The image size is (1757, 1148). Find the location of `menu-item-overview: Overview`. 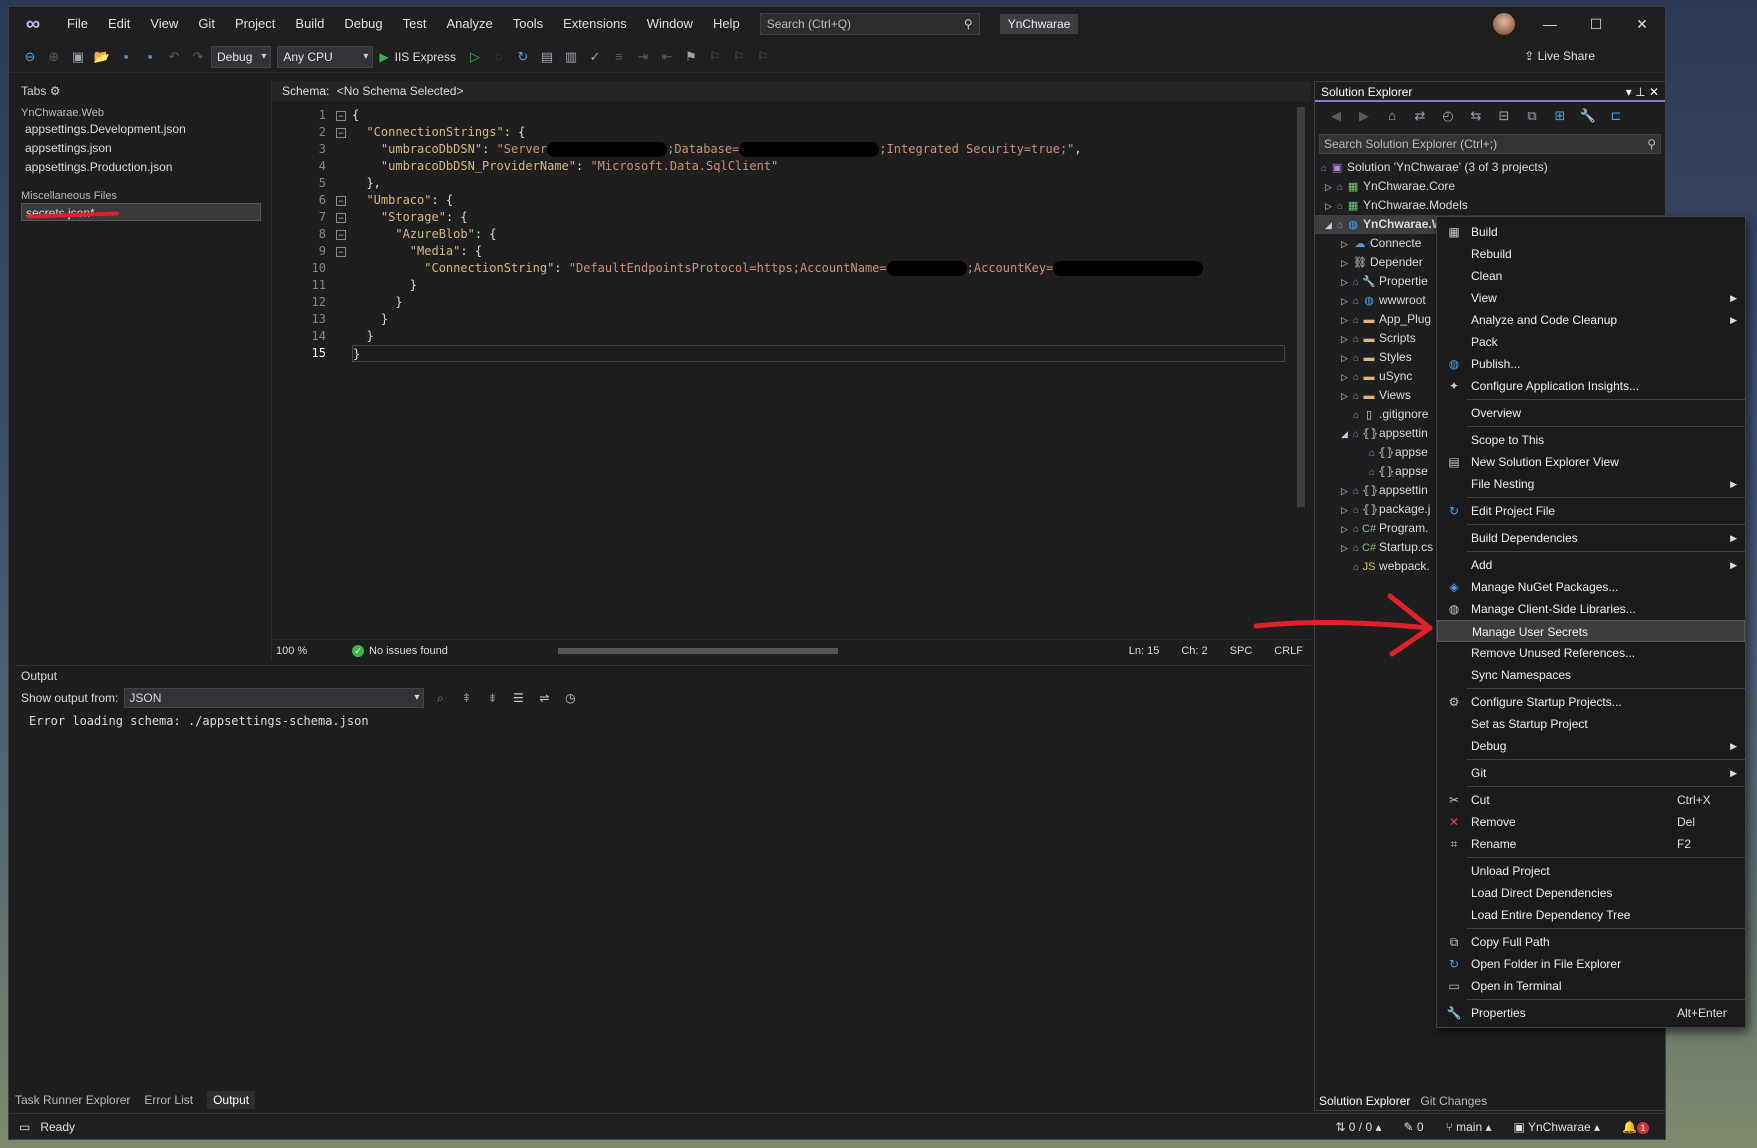

menu-item-overview: Overview is located at coordinates (1591, 413).